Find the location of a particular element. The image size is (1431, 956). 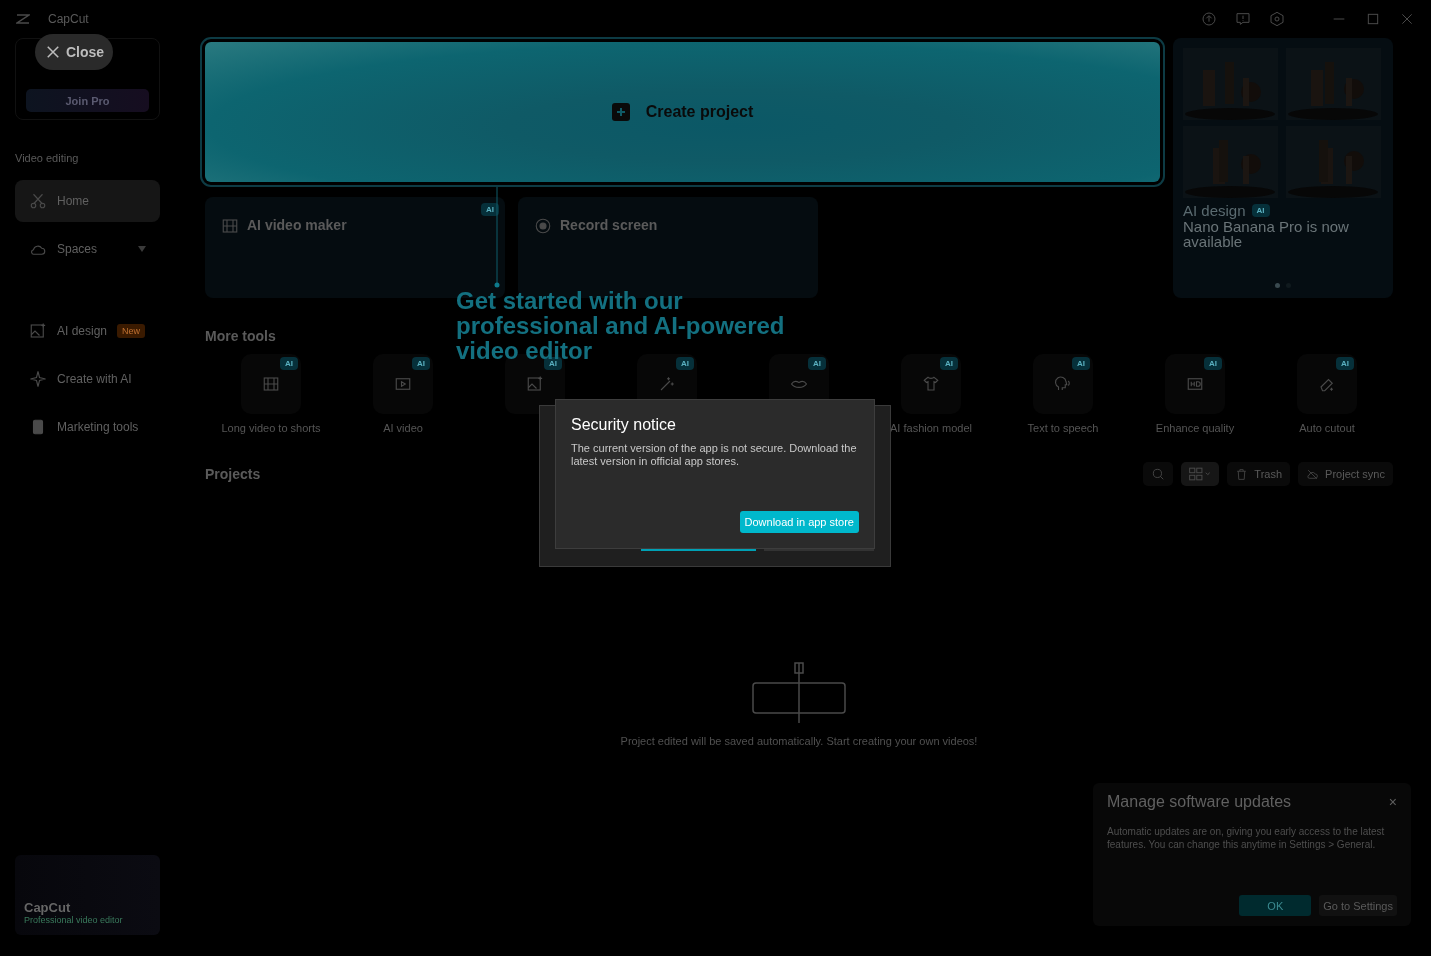

close-button: × is located at coordinates (1392, 802).